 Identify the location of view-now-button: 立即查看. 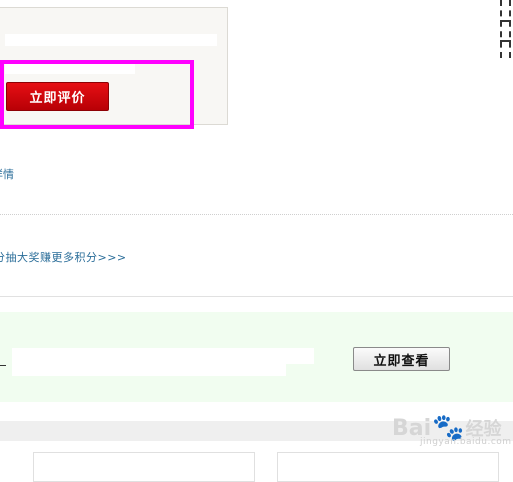
(401, 359).